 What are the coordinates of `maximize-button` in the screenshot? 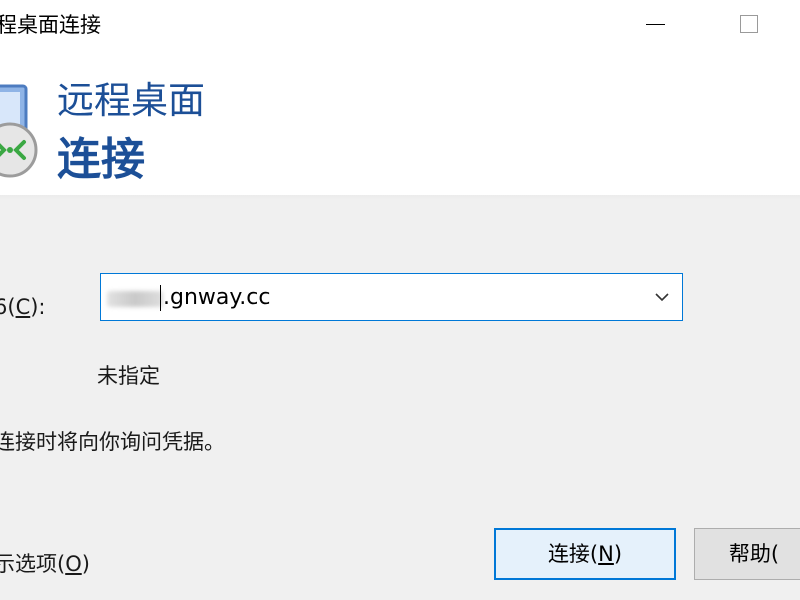 It's located at (749, 26).